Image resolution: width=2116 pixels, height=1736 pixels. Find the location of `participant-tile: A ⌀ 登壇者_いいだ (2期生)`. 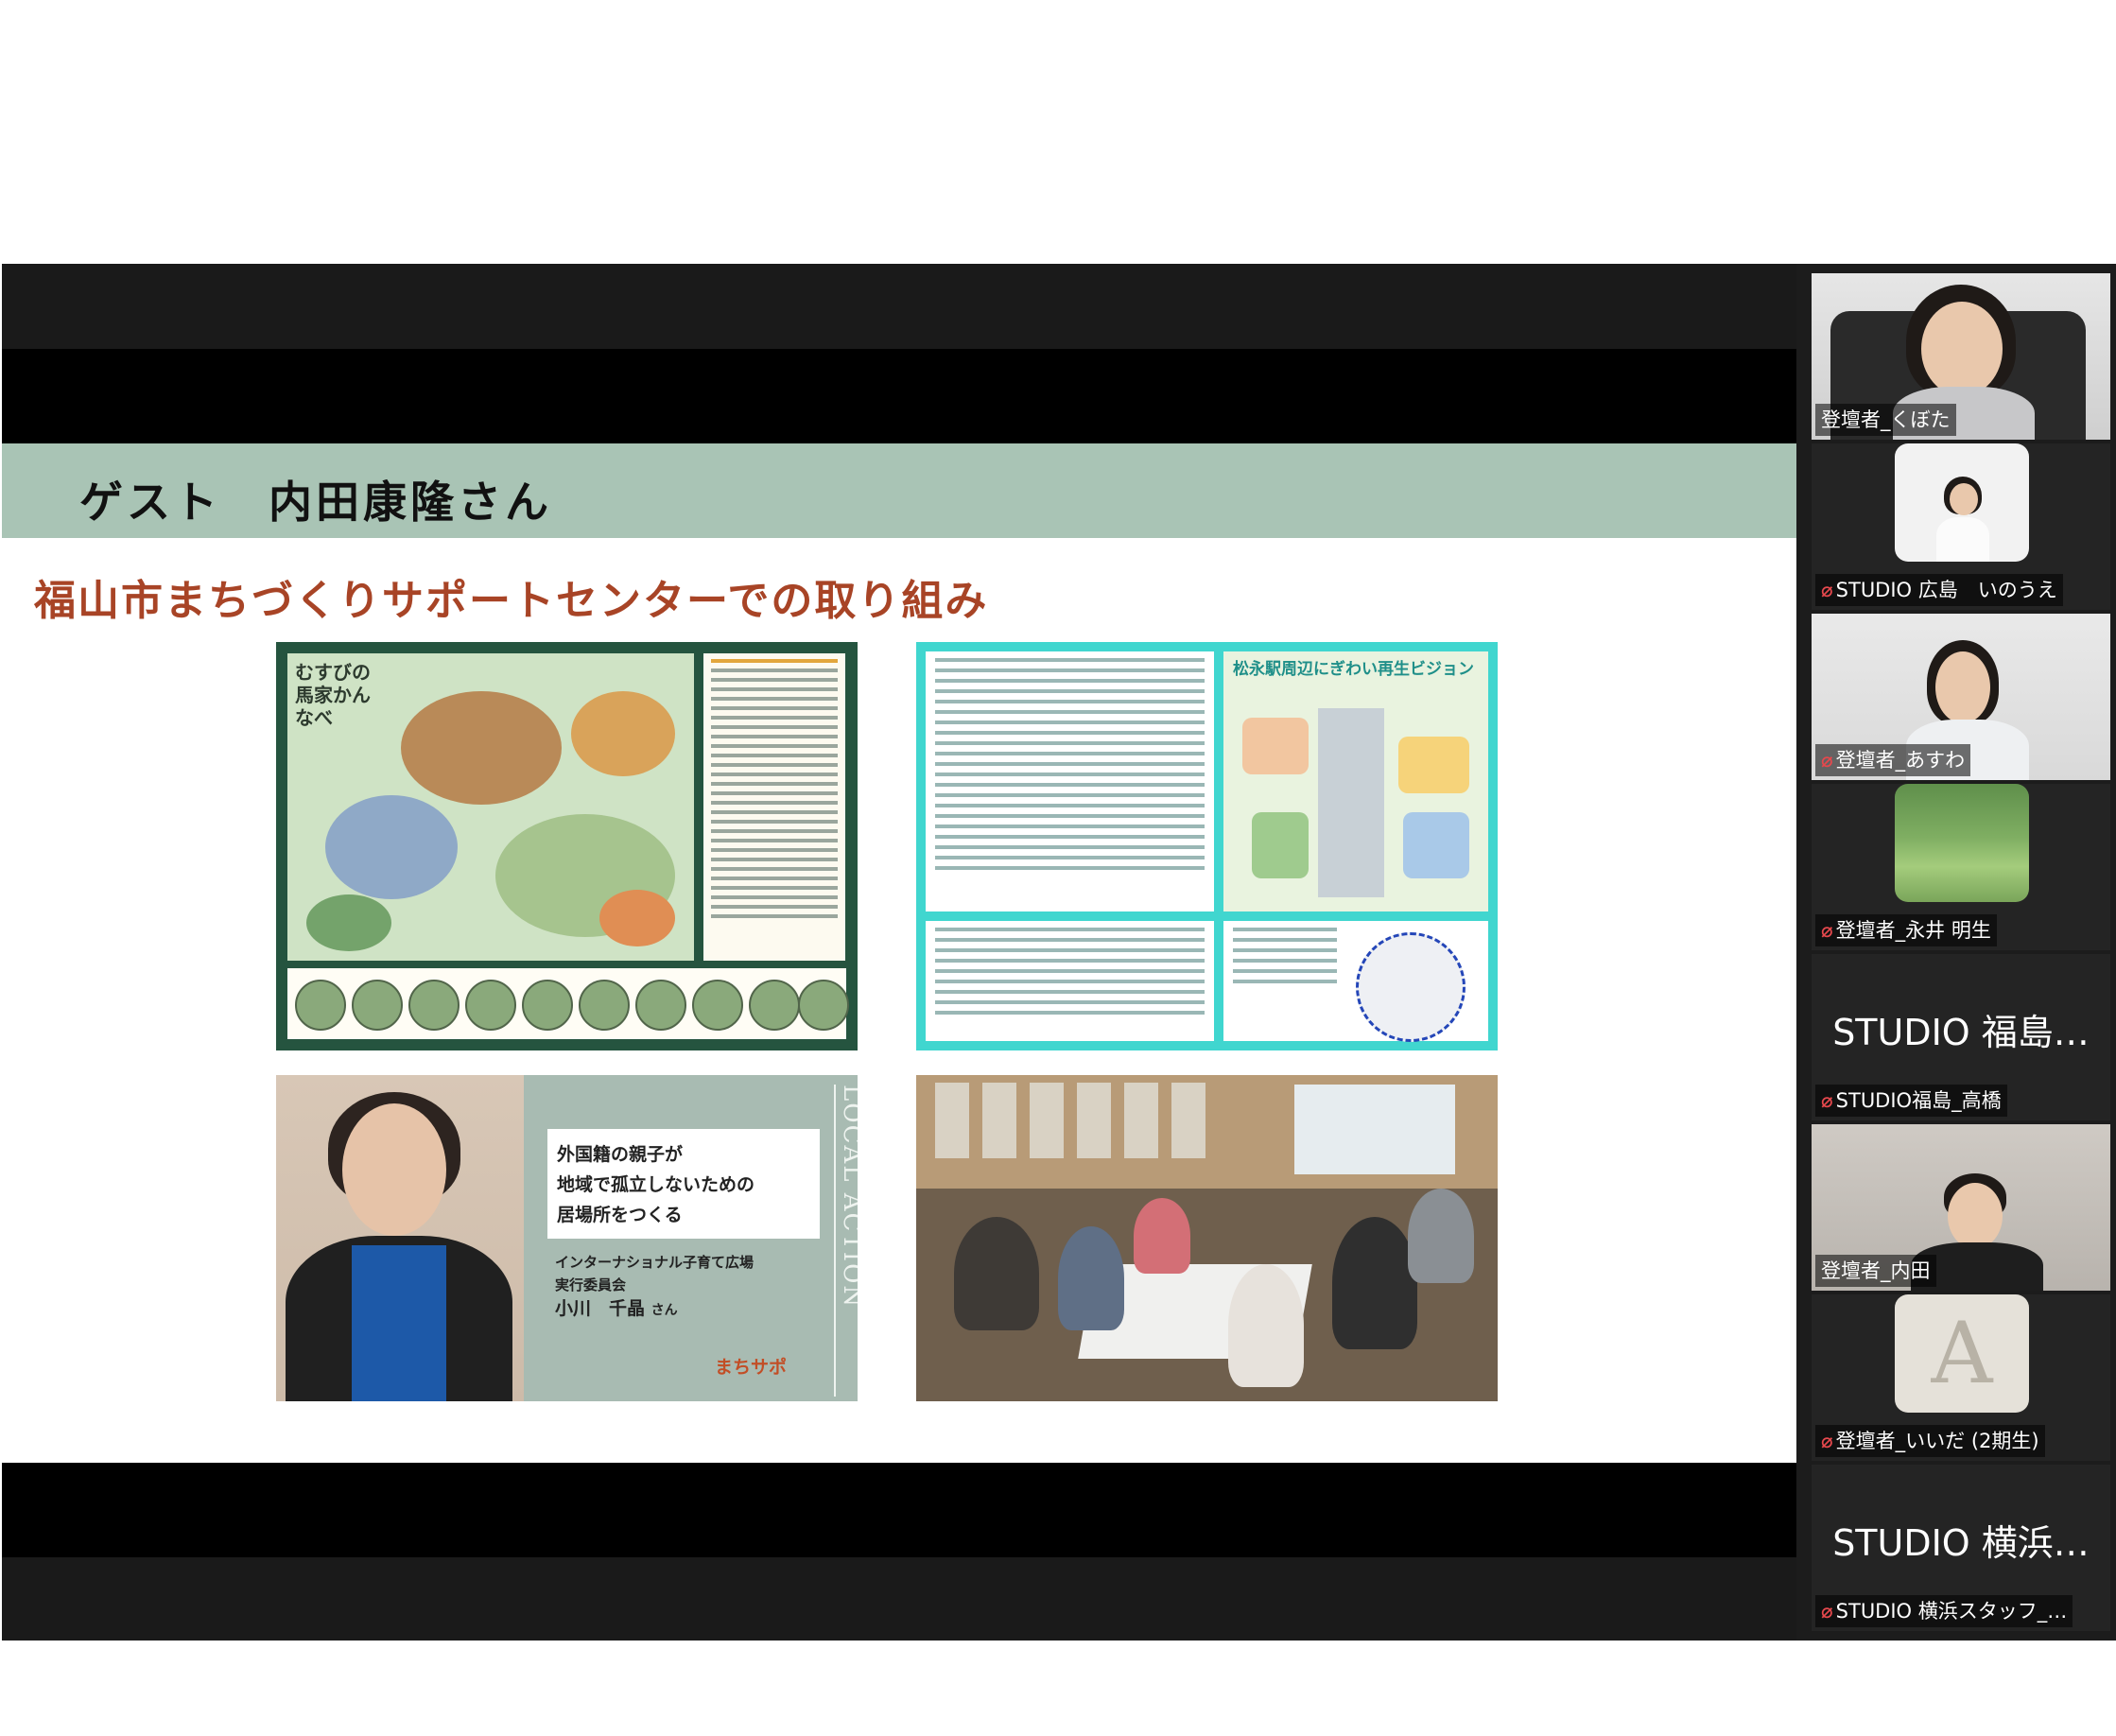

participant-tile: A ⌀ 登壇者_いいだ (2期生) is located at coordinates (1961, 1377).